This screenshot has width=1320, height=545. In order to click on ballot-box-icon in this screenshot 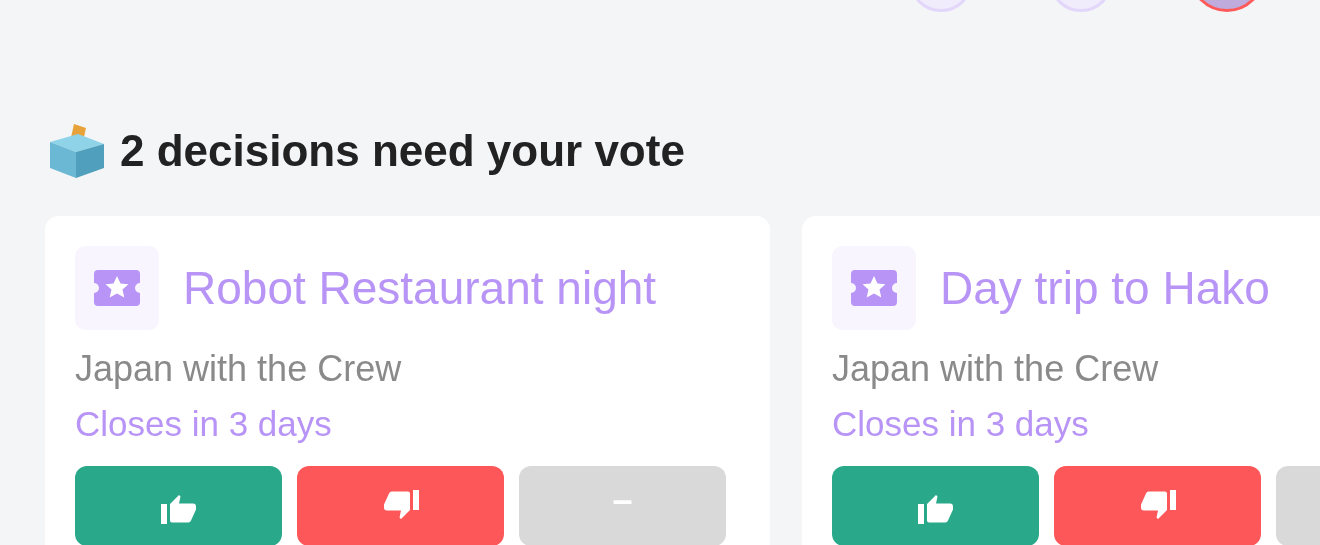, I will do `click(77, 151)`.